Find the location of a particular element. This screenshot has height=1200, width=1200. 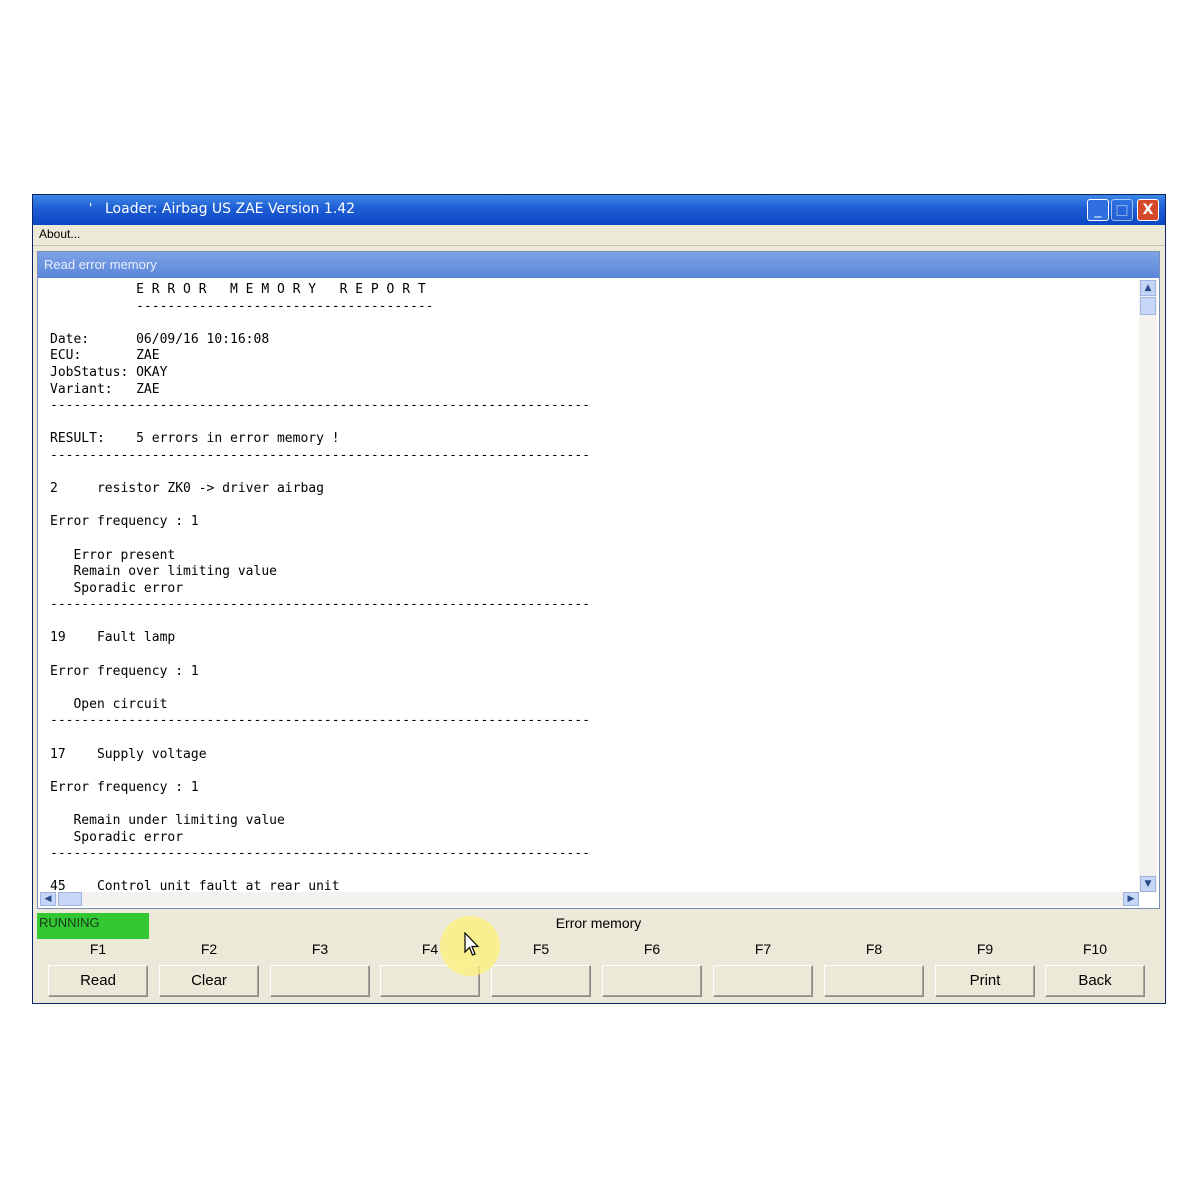

fkey-label: F5 is located at coordinates (541, 949).